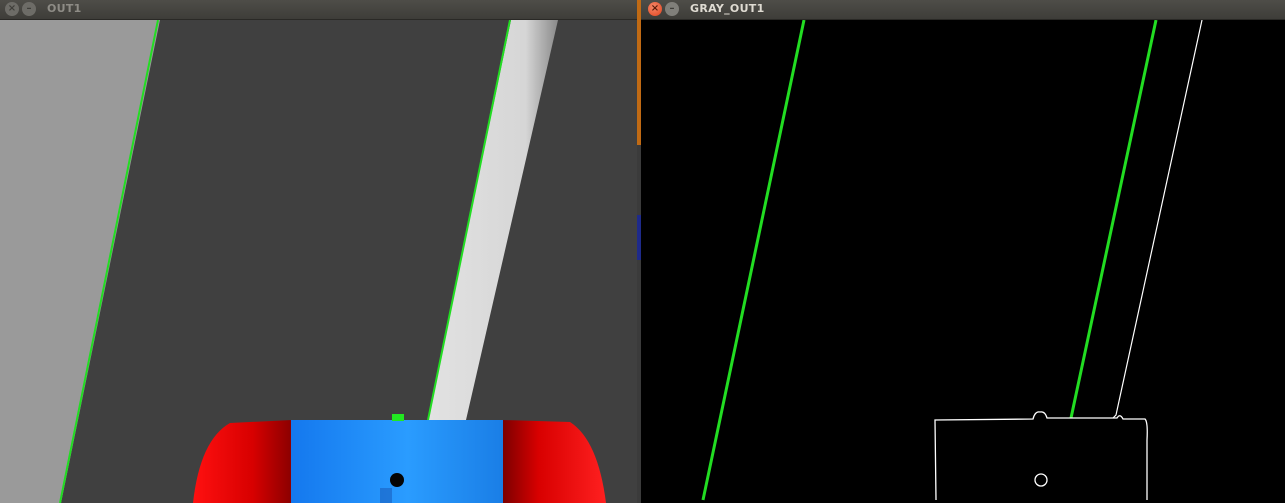 This screenshot has width=1285, height=503. What do you see at coordinates (397, 461) in the screenshot?
I see `robot-body` at bounding box center [397, 461].